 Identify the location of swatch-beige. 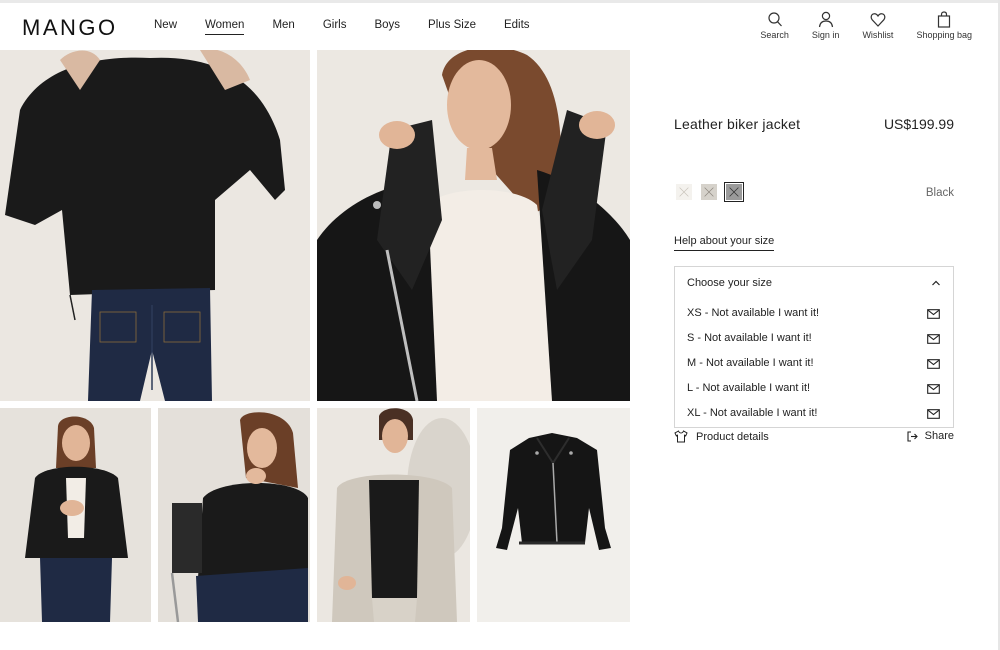
(709, 192).